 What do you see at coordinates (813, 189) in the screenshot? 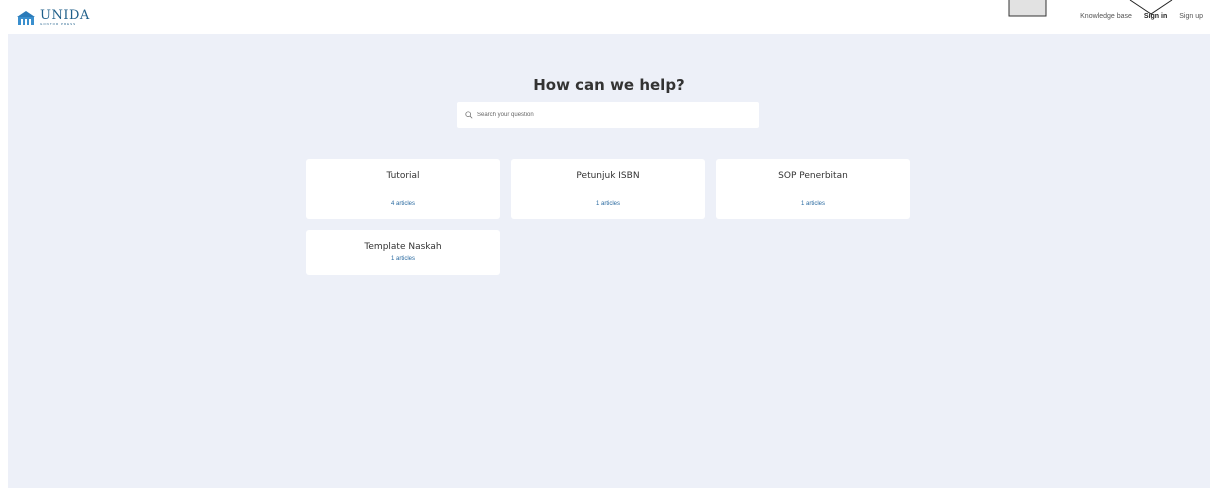
I see `category-card-sop-penerbitan: SOP Penerbitan 1 articles` at bounding box center [813, 189].